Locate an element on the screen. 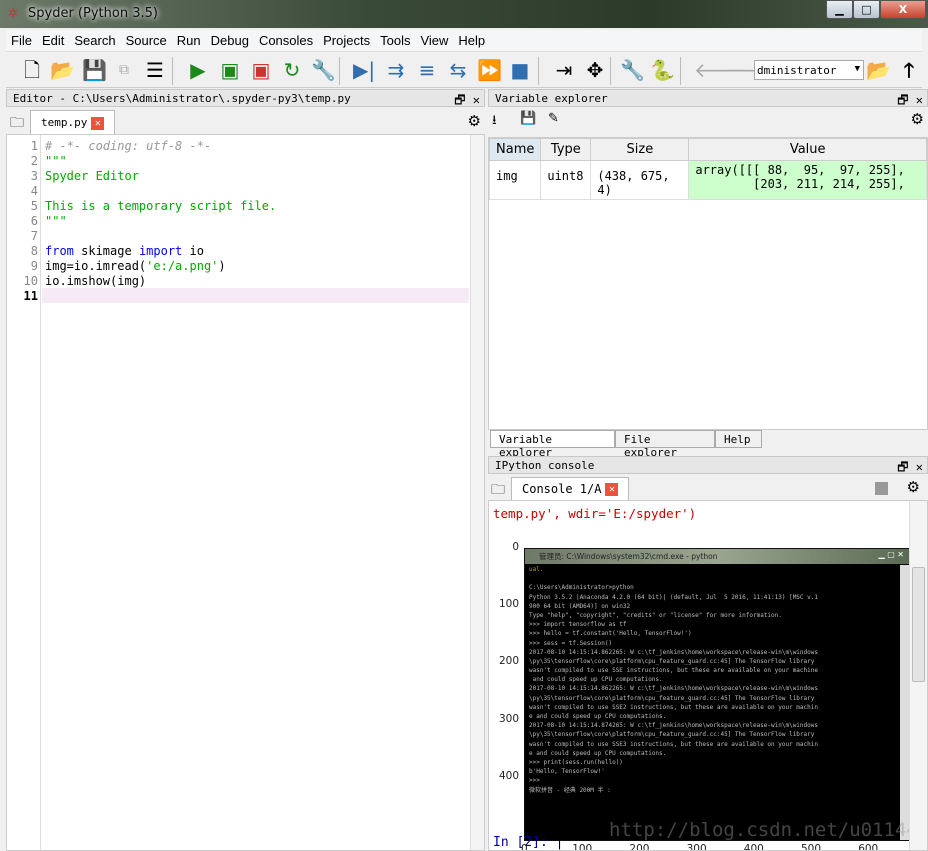 The height and width of the screenshot is (851, 928). tab-file-explorer: File explorer is located at coordinates (665, 444).